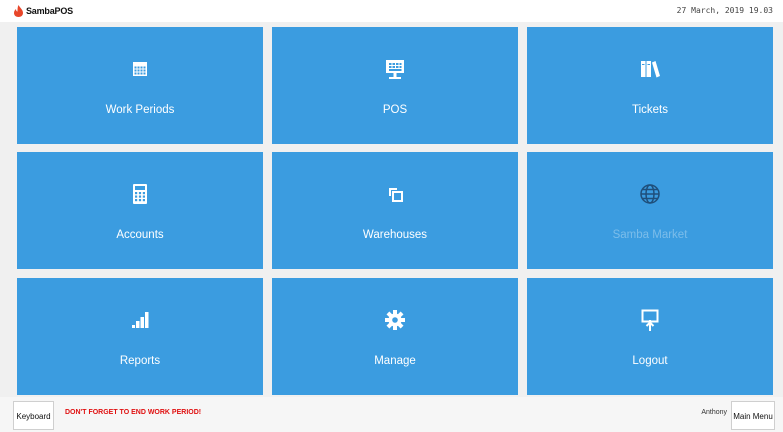 This screenshot has width=783, height=432. I want to click on logout-tile: Logout, so click(650, 336).